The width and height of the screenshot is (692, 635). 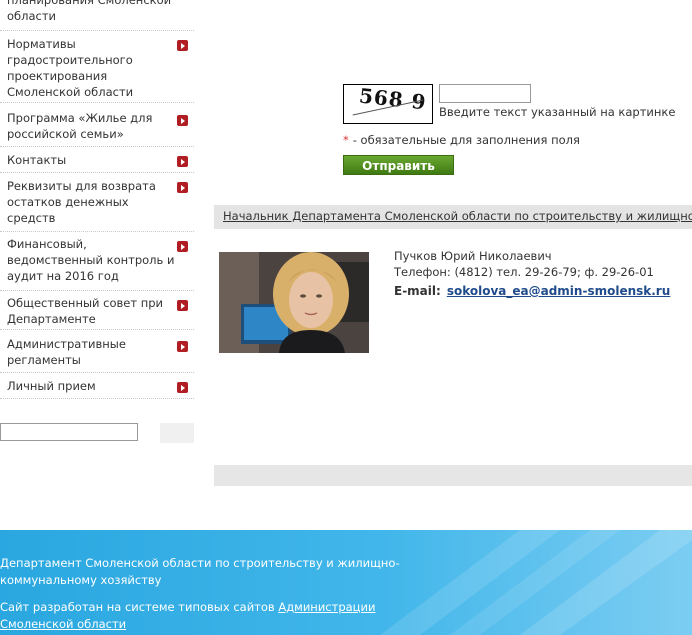 What do you see at coordinates (66, 352) in the screenshot?
I see `sidebar-item-label: Административные регламенты` at bounding box center [66, 352].